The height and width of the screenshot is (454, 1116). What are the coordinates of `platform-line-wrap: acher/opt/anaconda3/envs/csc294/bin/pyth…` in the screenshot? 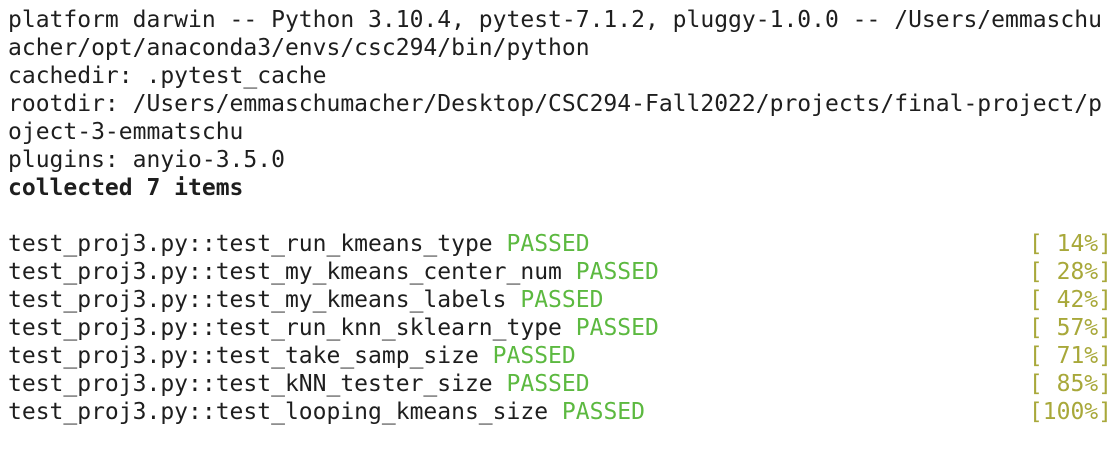 It's located at (299, 48).